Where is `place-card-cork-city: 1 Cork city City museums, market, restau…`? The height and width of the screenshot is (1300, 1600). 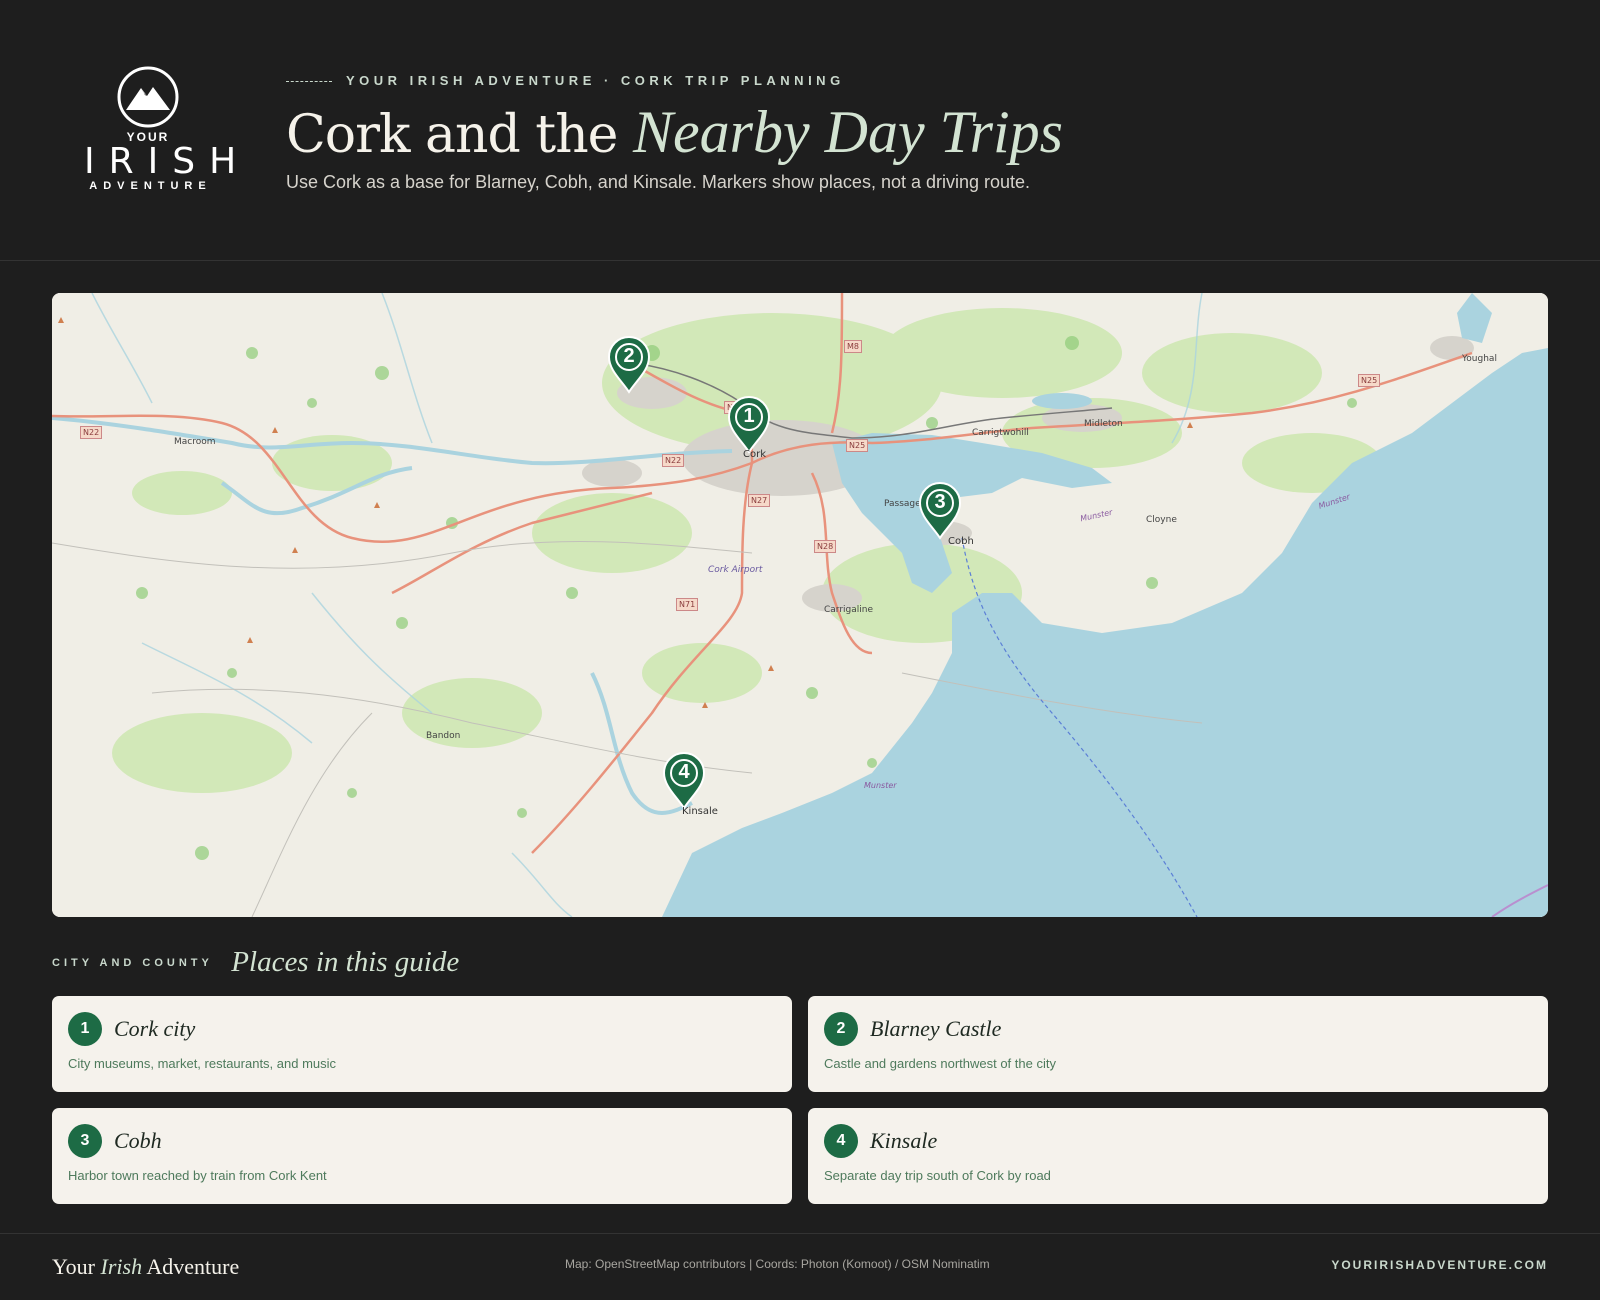 place-card-cork-city: 1 Cork city City museums, market, restau… is located at coordinates (422, 1044).